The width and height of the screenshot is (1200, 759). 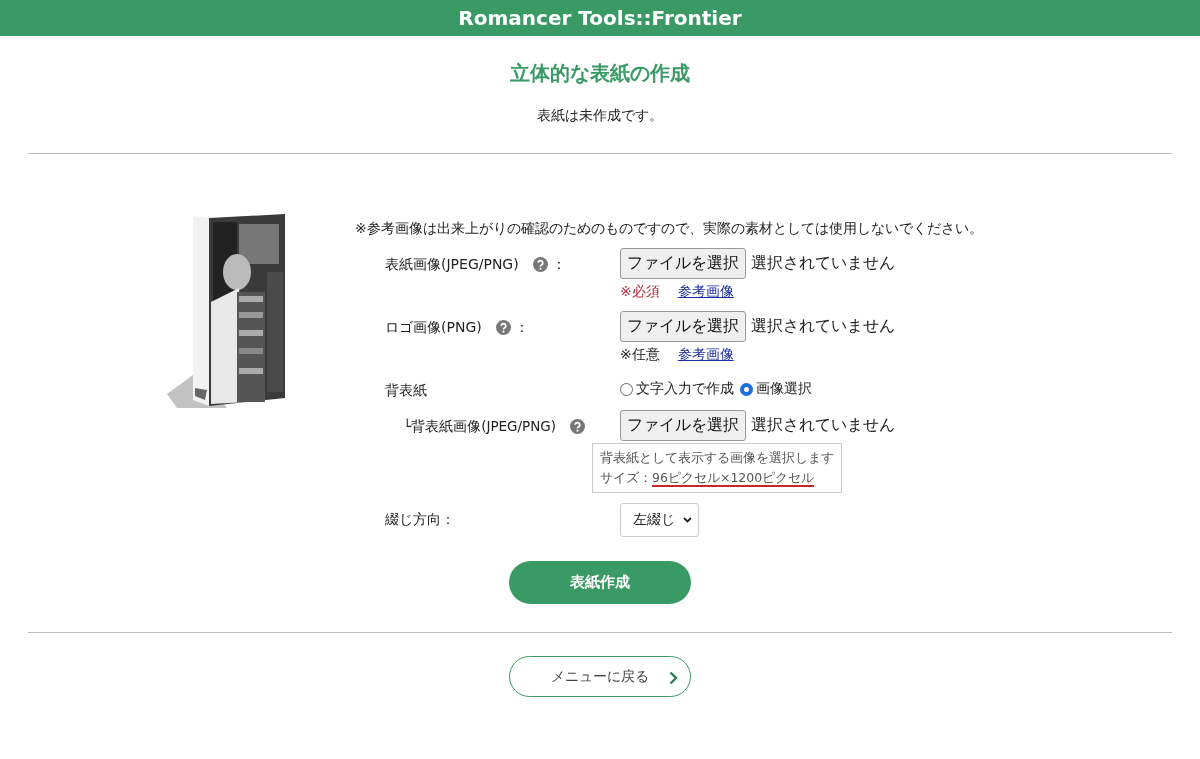 I want to click on status-message: 表紙は未作成です。, so click(x=600, y=116).